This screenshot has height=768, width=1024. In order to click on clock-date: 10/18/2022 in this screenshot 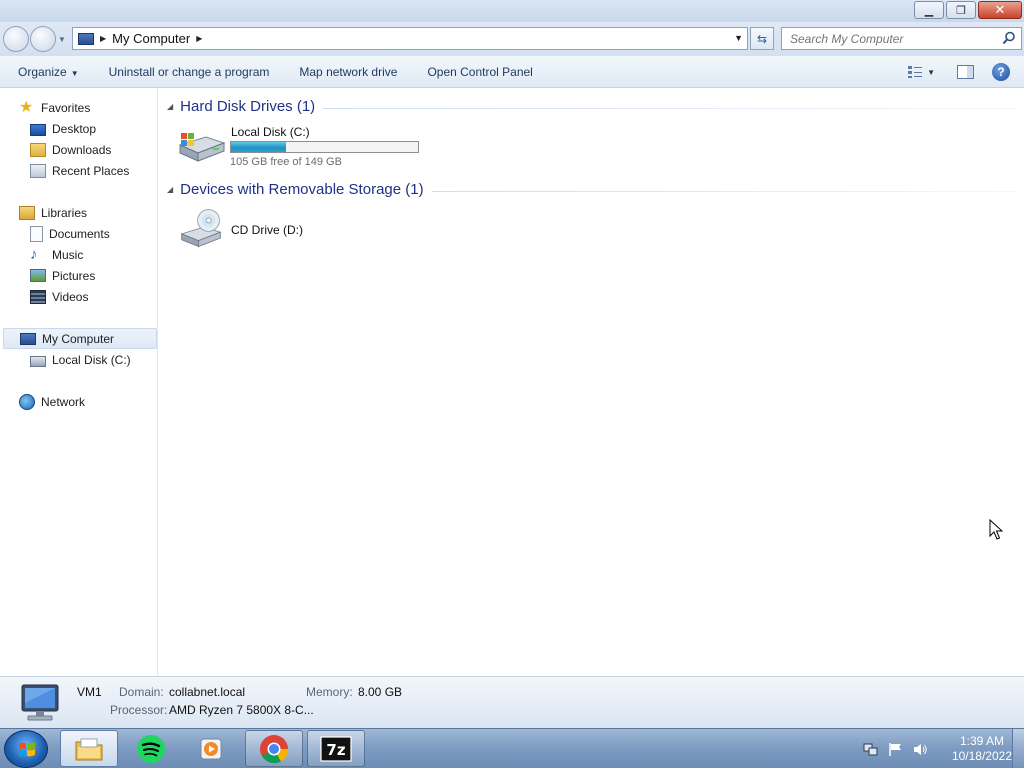, I will do `click(981, 756)`.